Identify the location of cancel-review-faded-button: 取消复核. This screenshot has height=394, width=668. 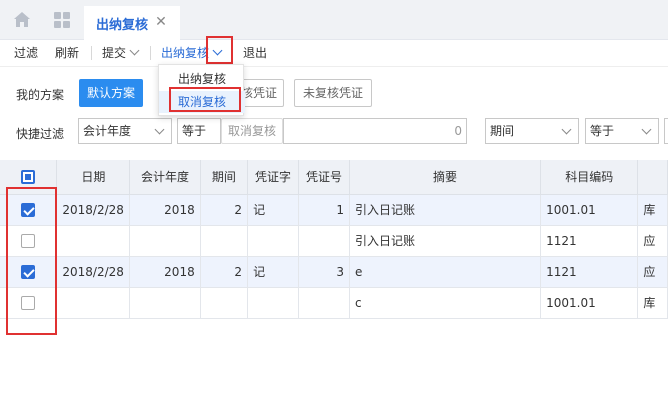
(252, 131).